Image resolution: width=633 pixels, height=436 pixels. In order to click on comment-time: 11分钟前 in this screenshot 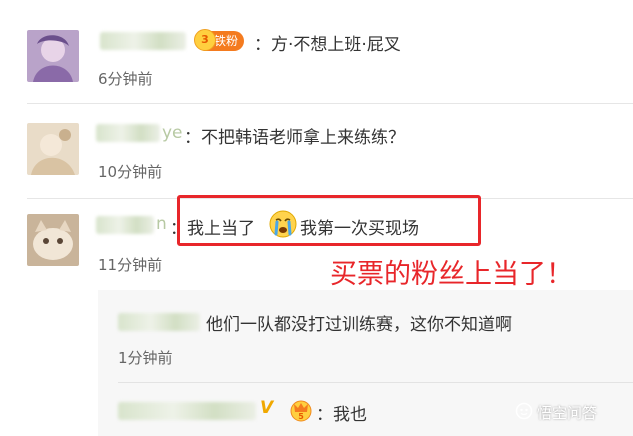, I will do `click(130, 264)`.